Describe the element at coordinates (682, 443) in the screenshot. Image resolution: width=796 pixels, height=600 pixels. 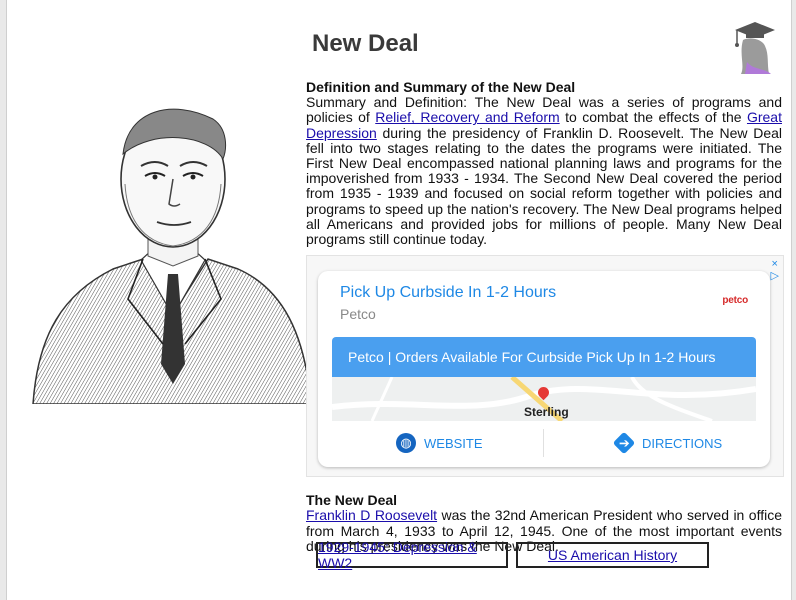
I see `directions-label: DIRECTIONS` at that location.